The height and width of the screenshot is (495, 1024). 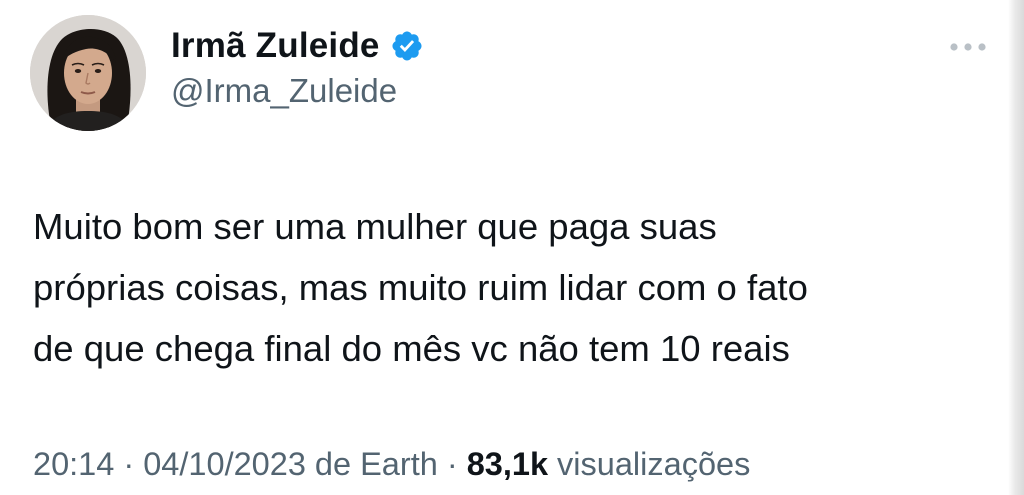 I want to click on avatar-image, so click(x=88, y=73).